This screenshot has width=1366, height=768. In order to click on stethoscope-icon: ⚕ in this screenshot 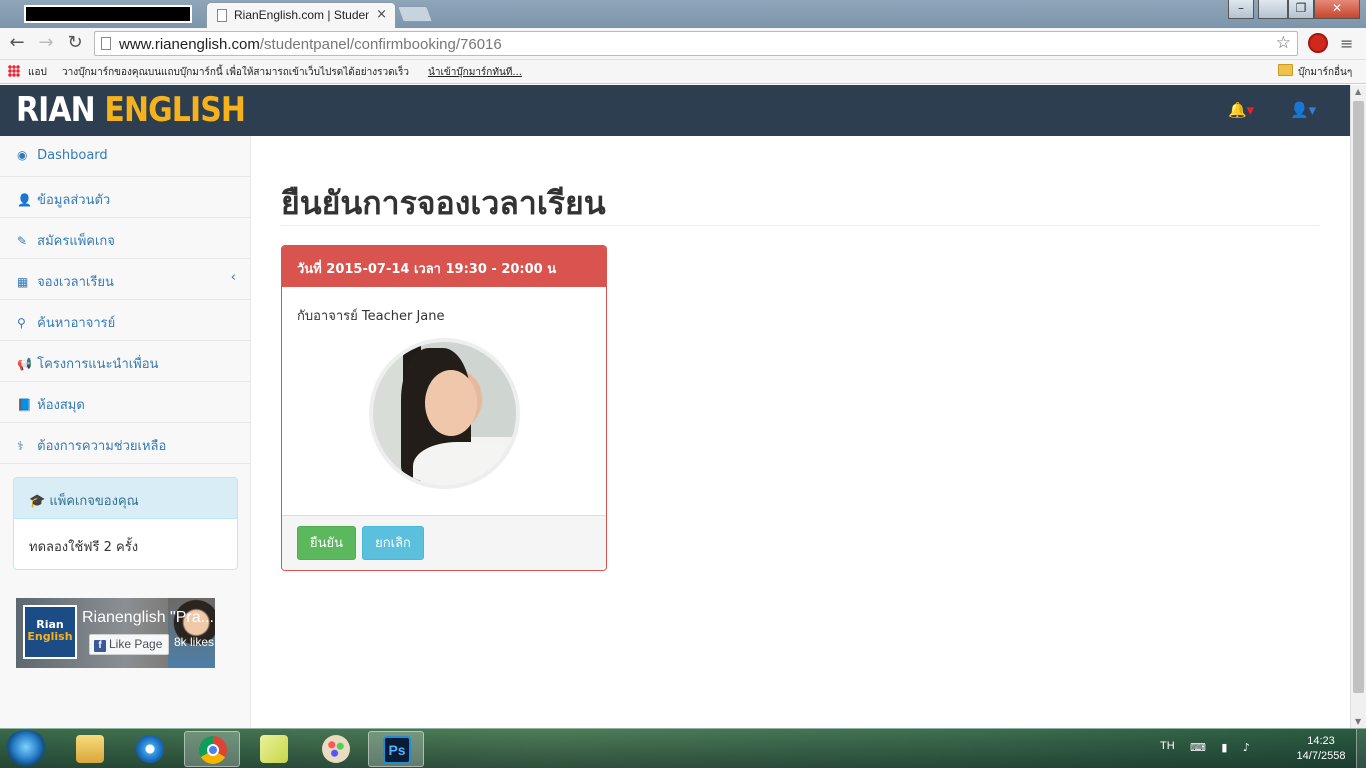, I will do `click(20, 446)`.